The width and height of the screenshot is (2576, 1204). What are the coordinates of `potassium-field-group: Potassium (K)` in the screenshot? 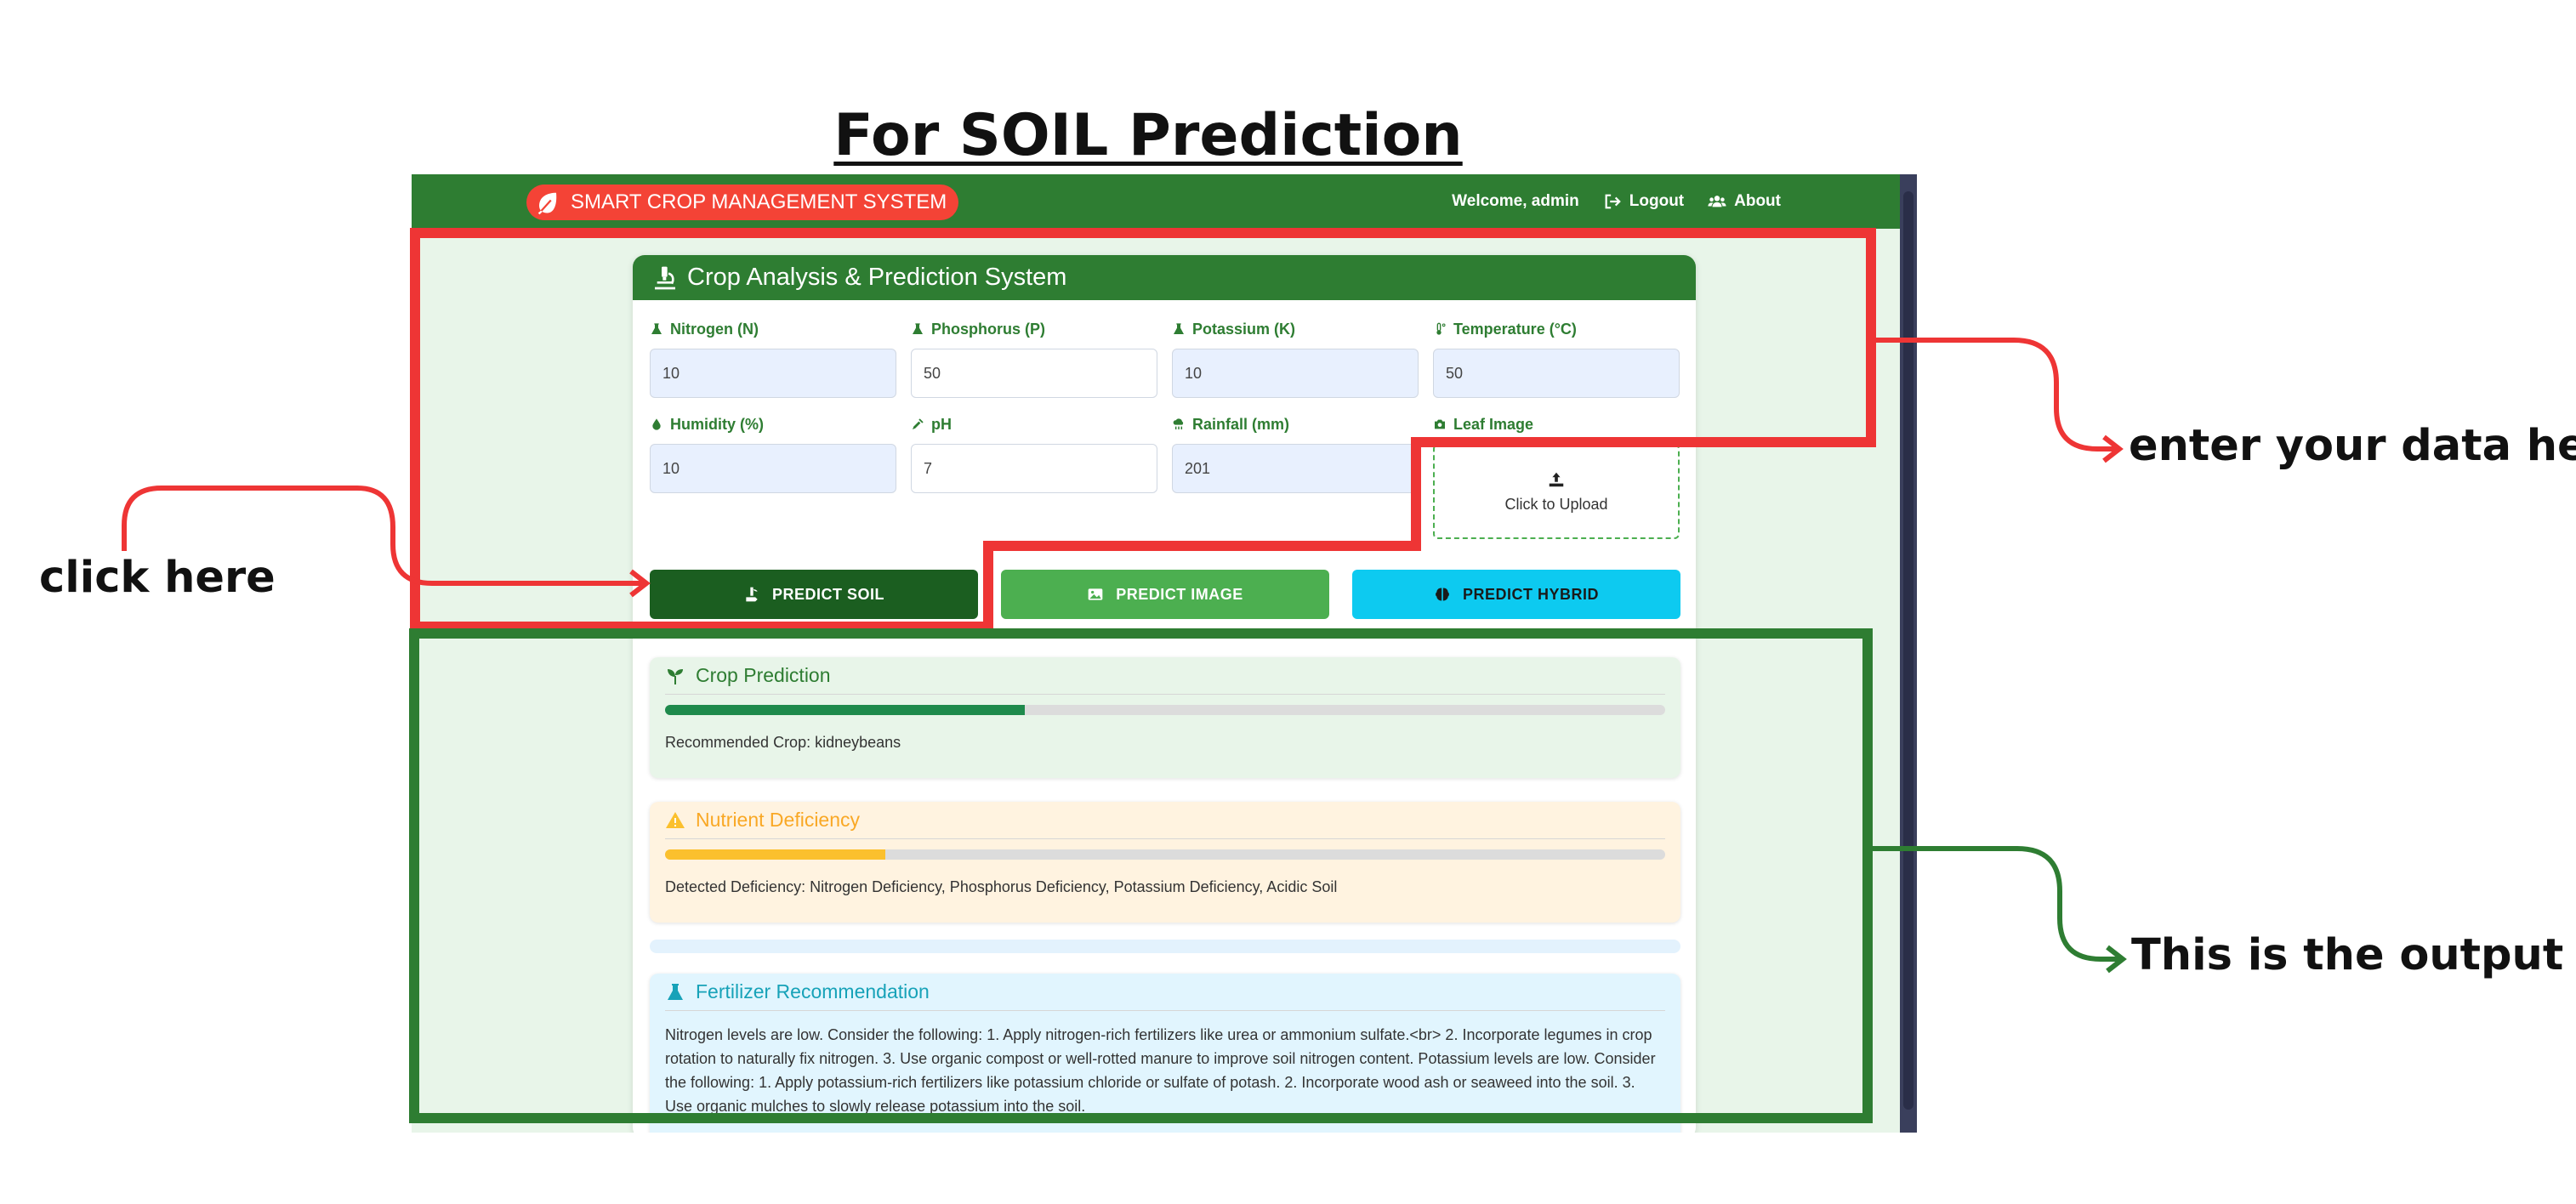 It's located at (1295, 358).